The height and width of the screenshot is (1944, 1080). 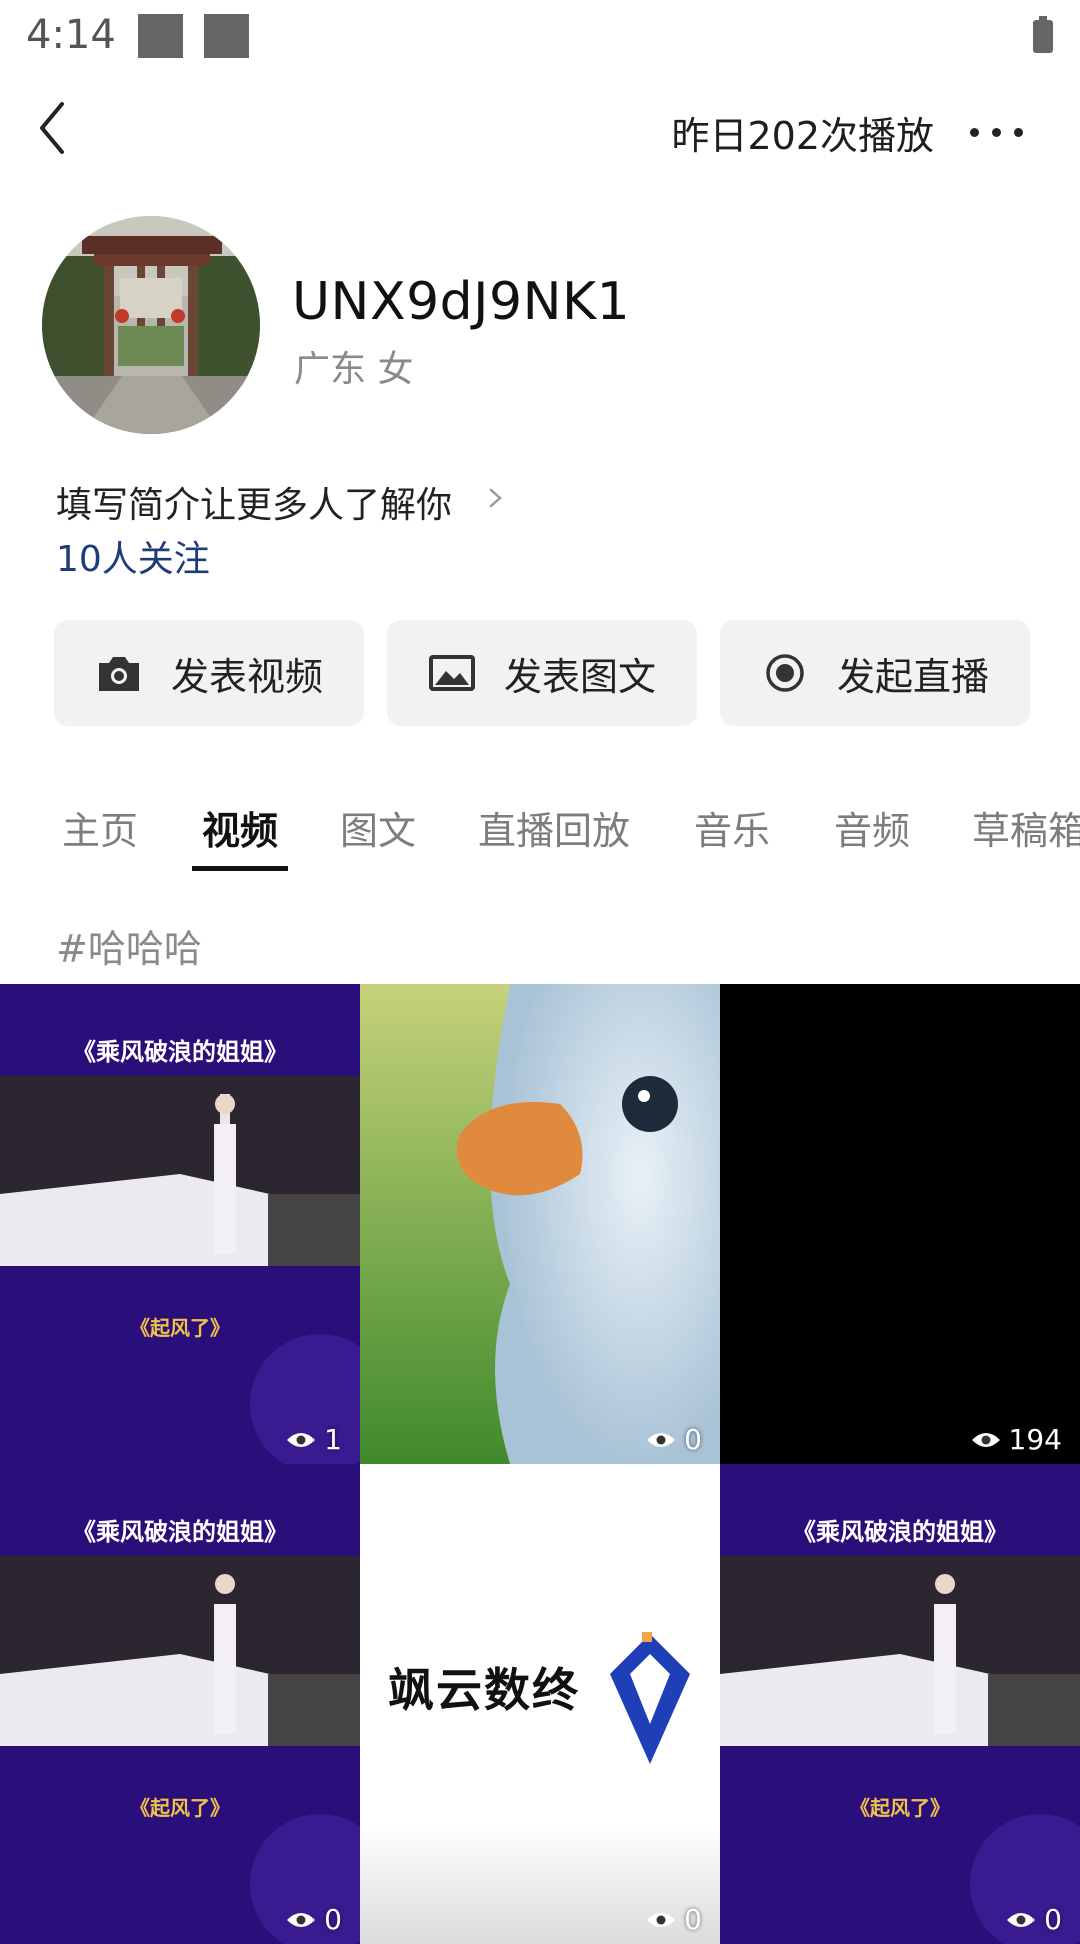 I want to click on live-icon, so click(x=785, y=673).